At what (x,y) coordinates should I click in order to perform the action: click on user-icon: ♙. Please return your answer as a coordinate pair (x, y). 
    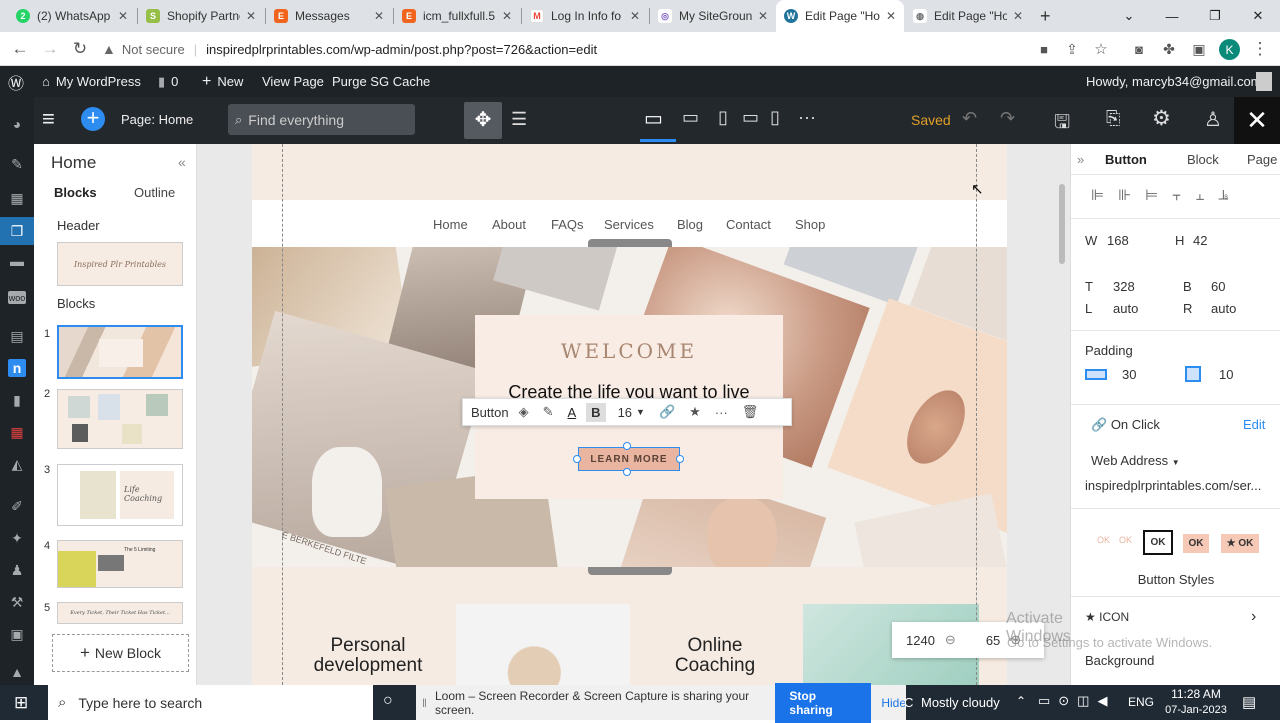
    Looking at the image, I should click on (1213, 119).